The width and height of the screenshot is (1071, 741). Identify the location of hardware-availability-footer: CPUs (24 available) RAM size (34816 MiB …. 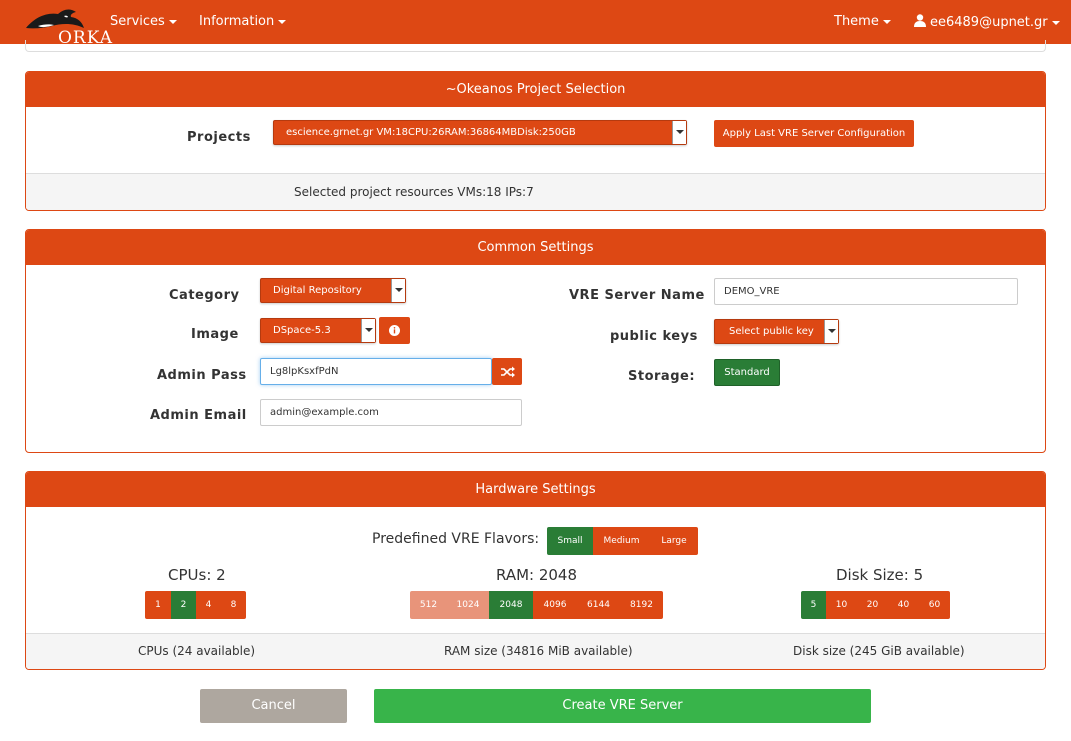
(535, 651).